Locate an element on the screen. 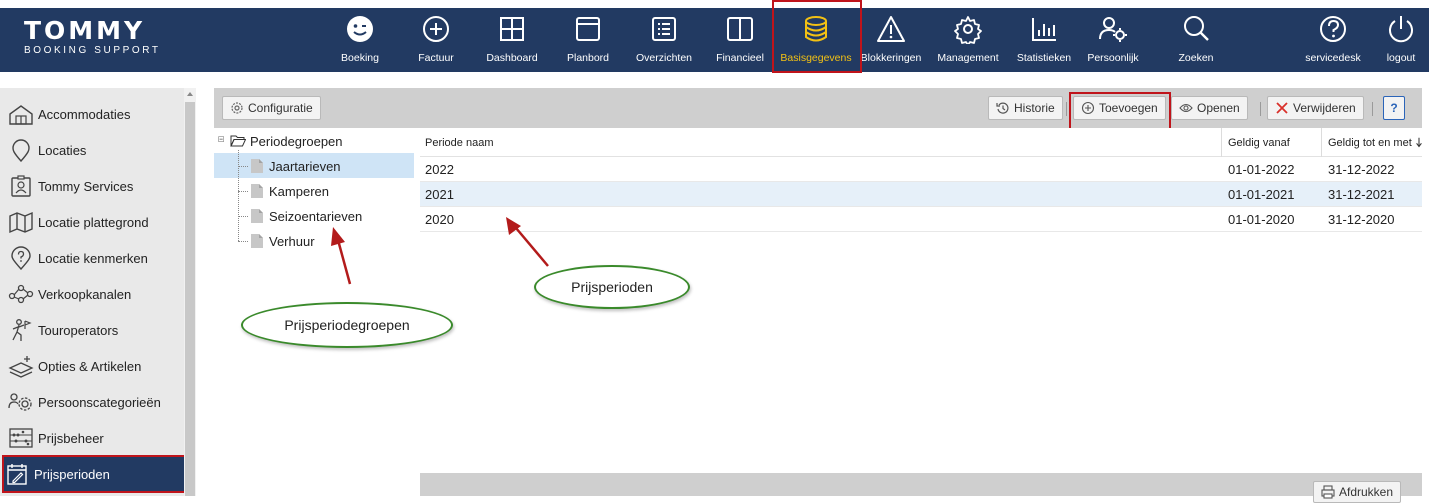 The image size is (1429, 503). sidebar-item-label: Persoonscategorieën is located at coordinates (99, 402).